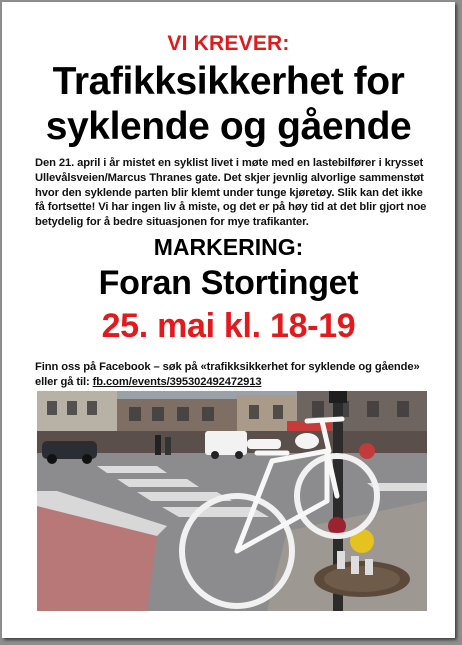  I want to click on event-date-time: 25. mai kl. 18-19, so click(228, 326).